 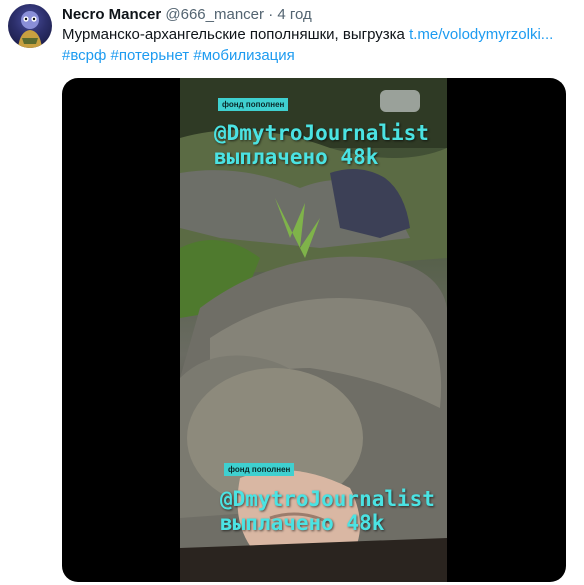 What do you see at coordinates (150, 55) in the screenshot?
I see `hashtag-poteri-net: #потерьнет` at bounding box center [150, 55].